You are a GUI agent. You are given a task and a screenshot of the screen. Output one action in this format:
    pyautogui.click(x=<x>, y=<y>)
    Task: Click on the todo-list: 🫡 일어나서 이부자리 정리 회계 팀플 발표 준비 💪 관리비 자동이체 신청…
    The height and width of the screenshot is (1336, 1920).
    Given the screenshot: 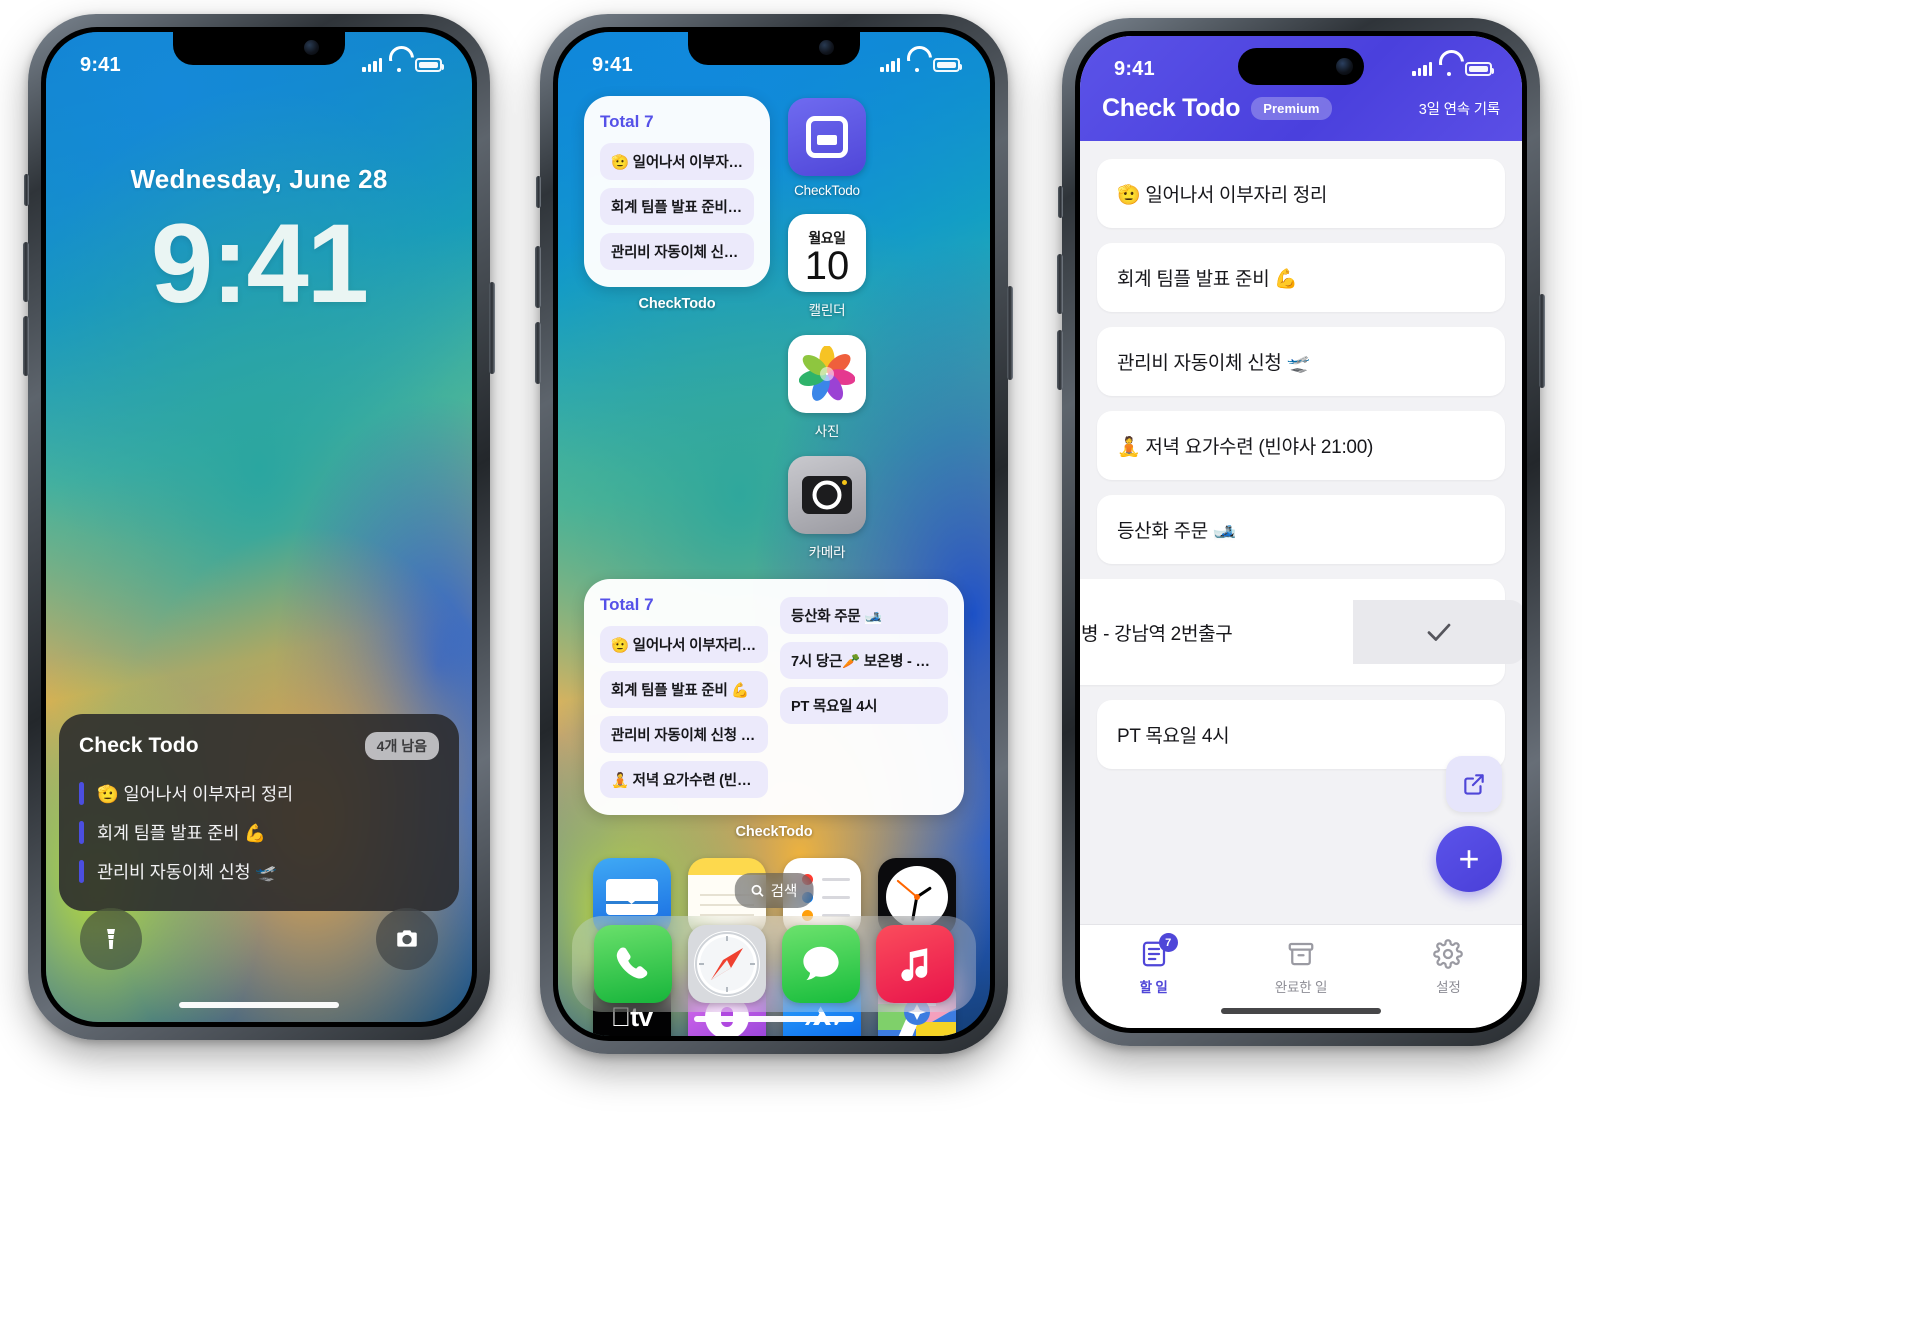 What is the action you would take?
    pyautogui.click(x=1301, y=532)
    